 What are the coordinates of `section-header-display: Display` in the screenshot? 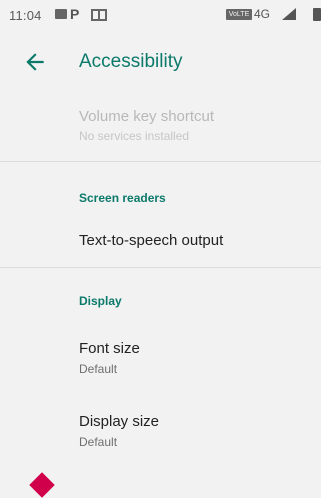 It's located at (100, 301).